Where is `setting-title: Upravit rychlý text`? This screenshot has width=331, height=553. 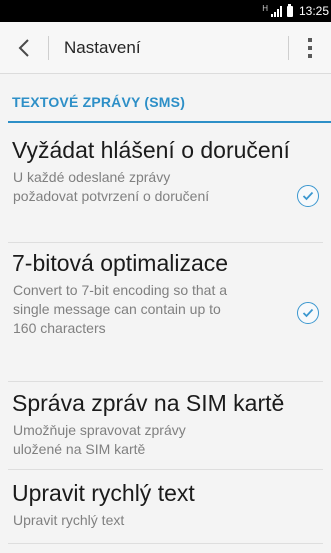
setting-title: Upravit rychlý text is located at coordinates (103, 493).